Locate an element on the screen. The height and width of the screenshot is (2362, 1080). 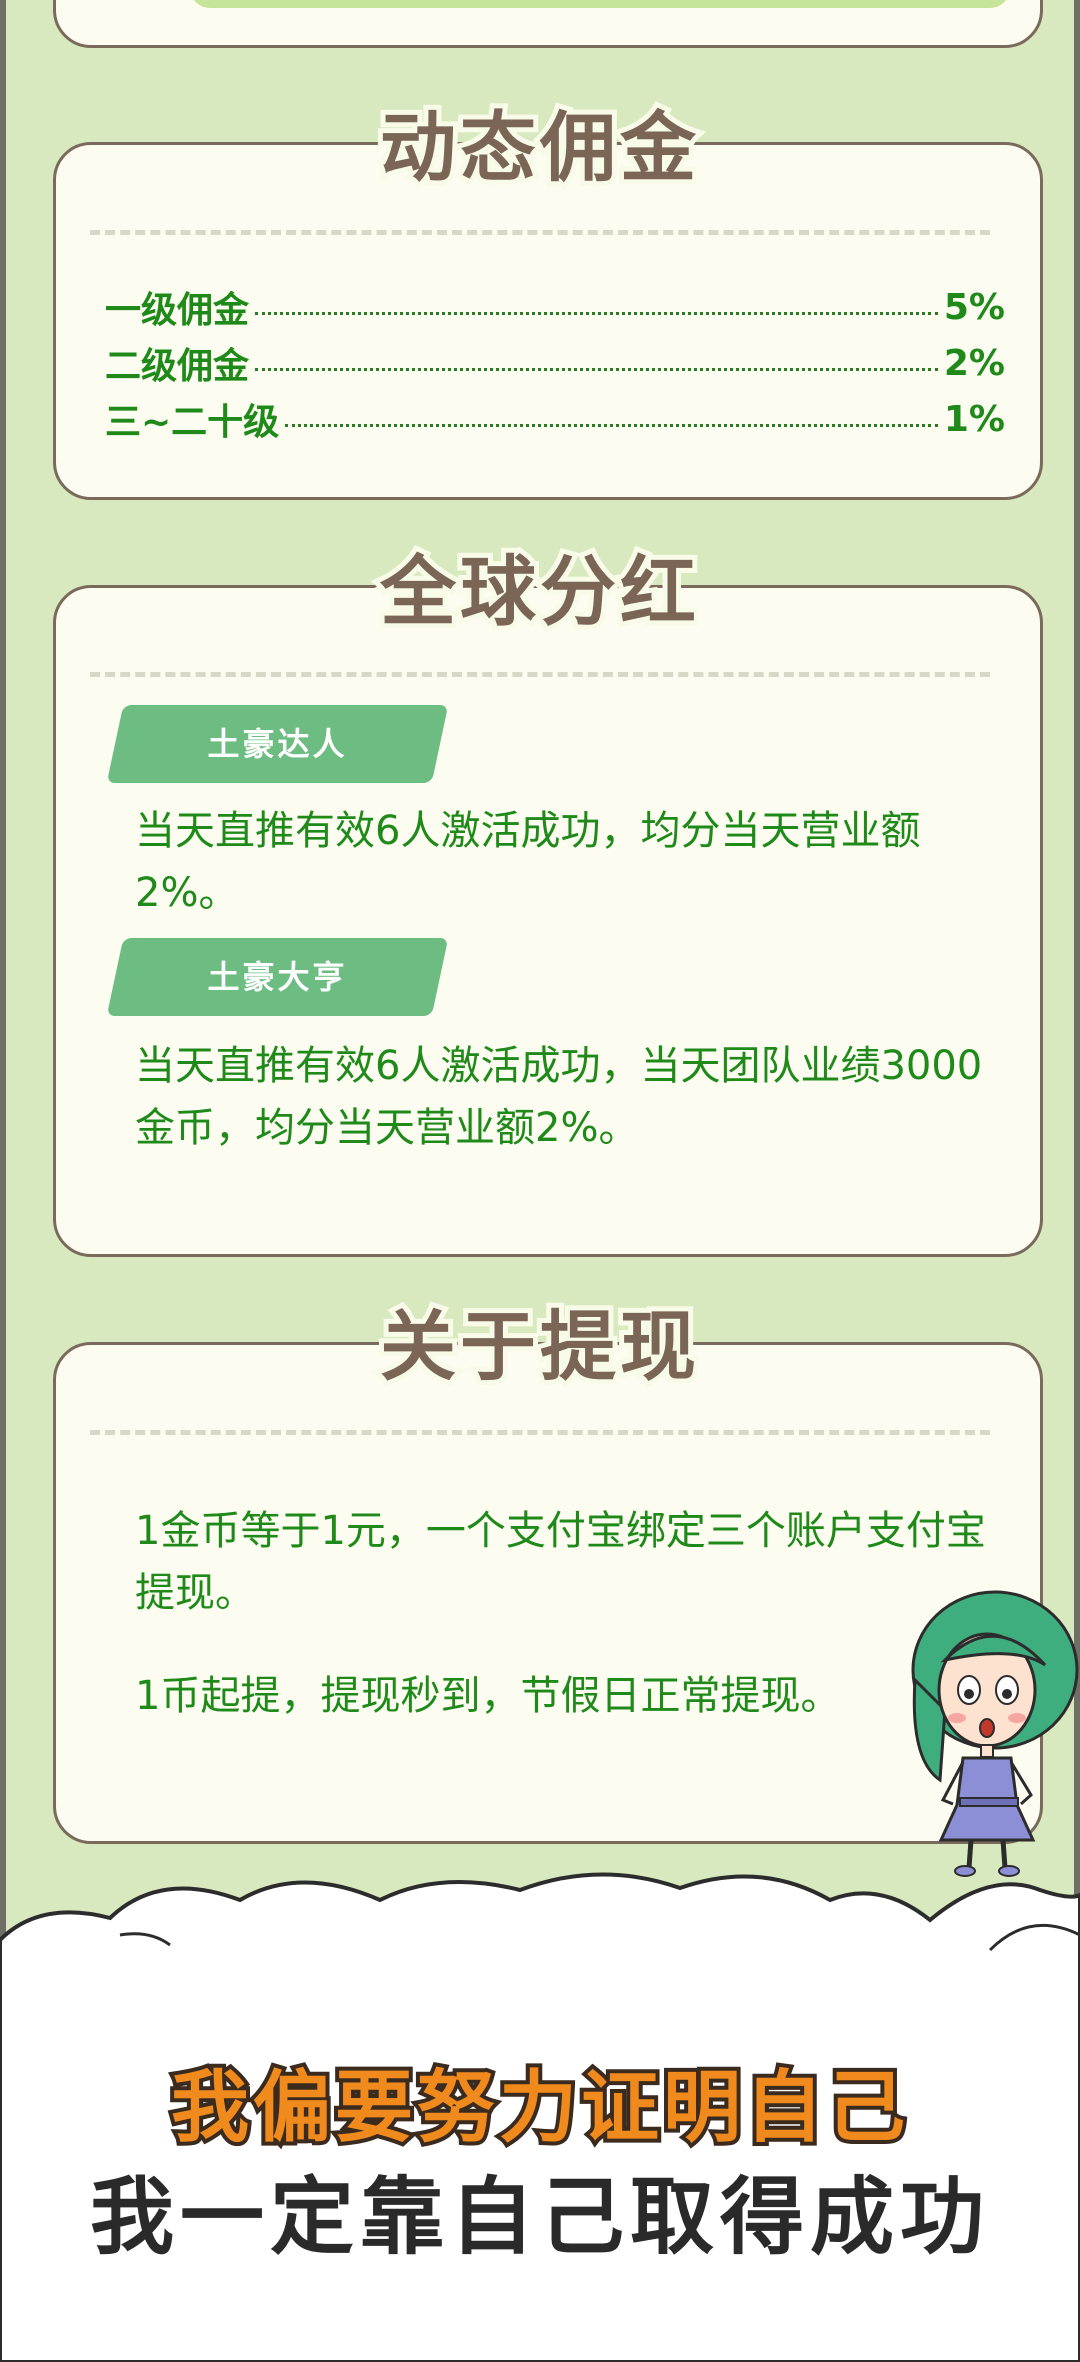
commission-row-level1: 一级佣金 5% is located at coordinates (555, 307).